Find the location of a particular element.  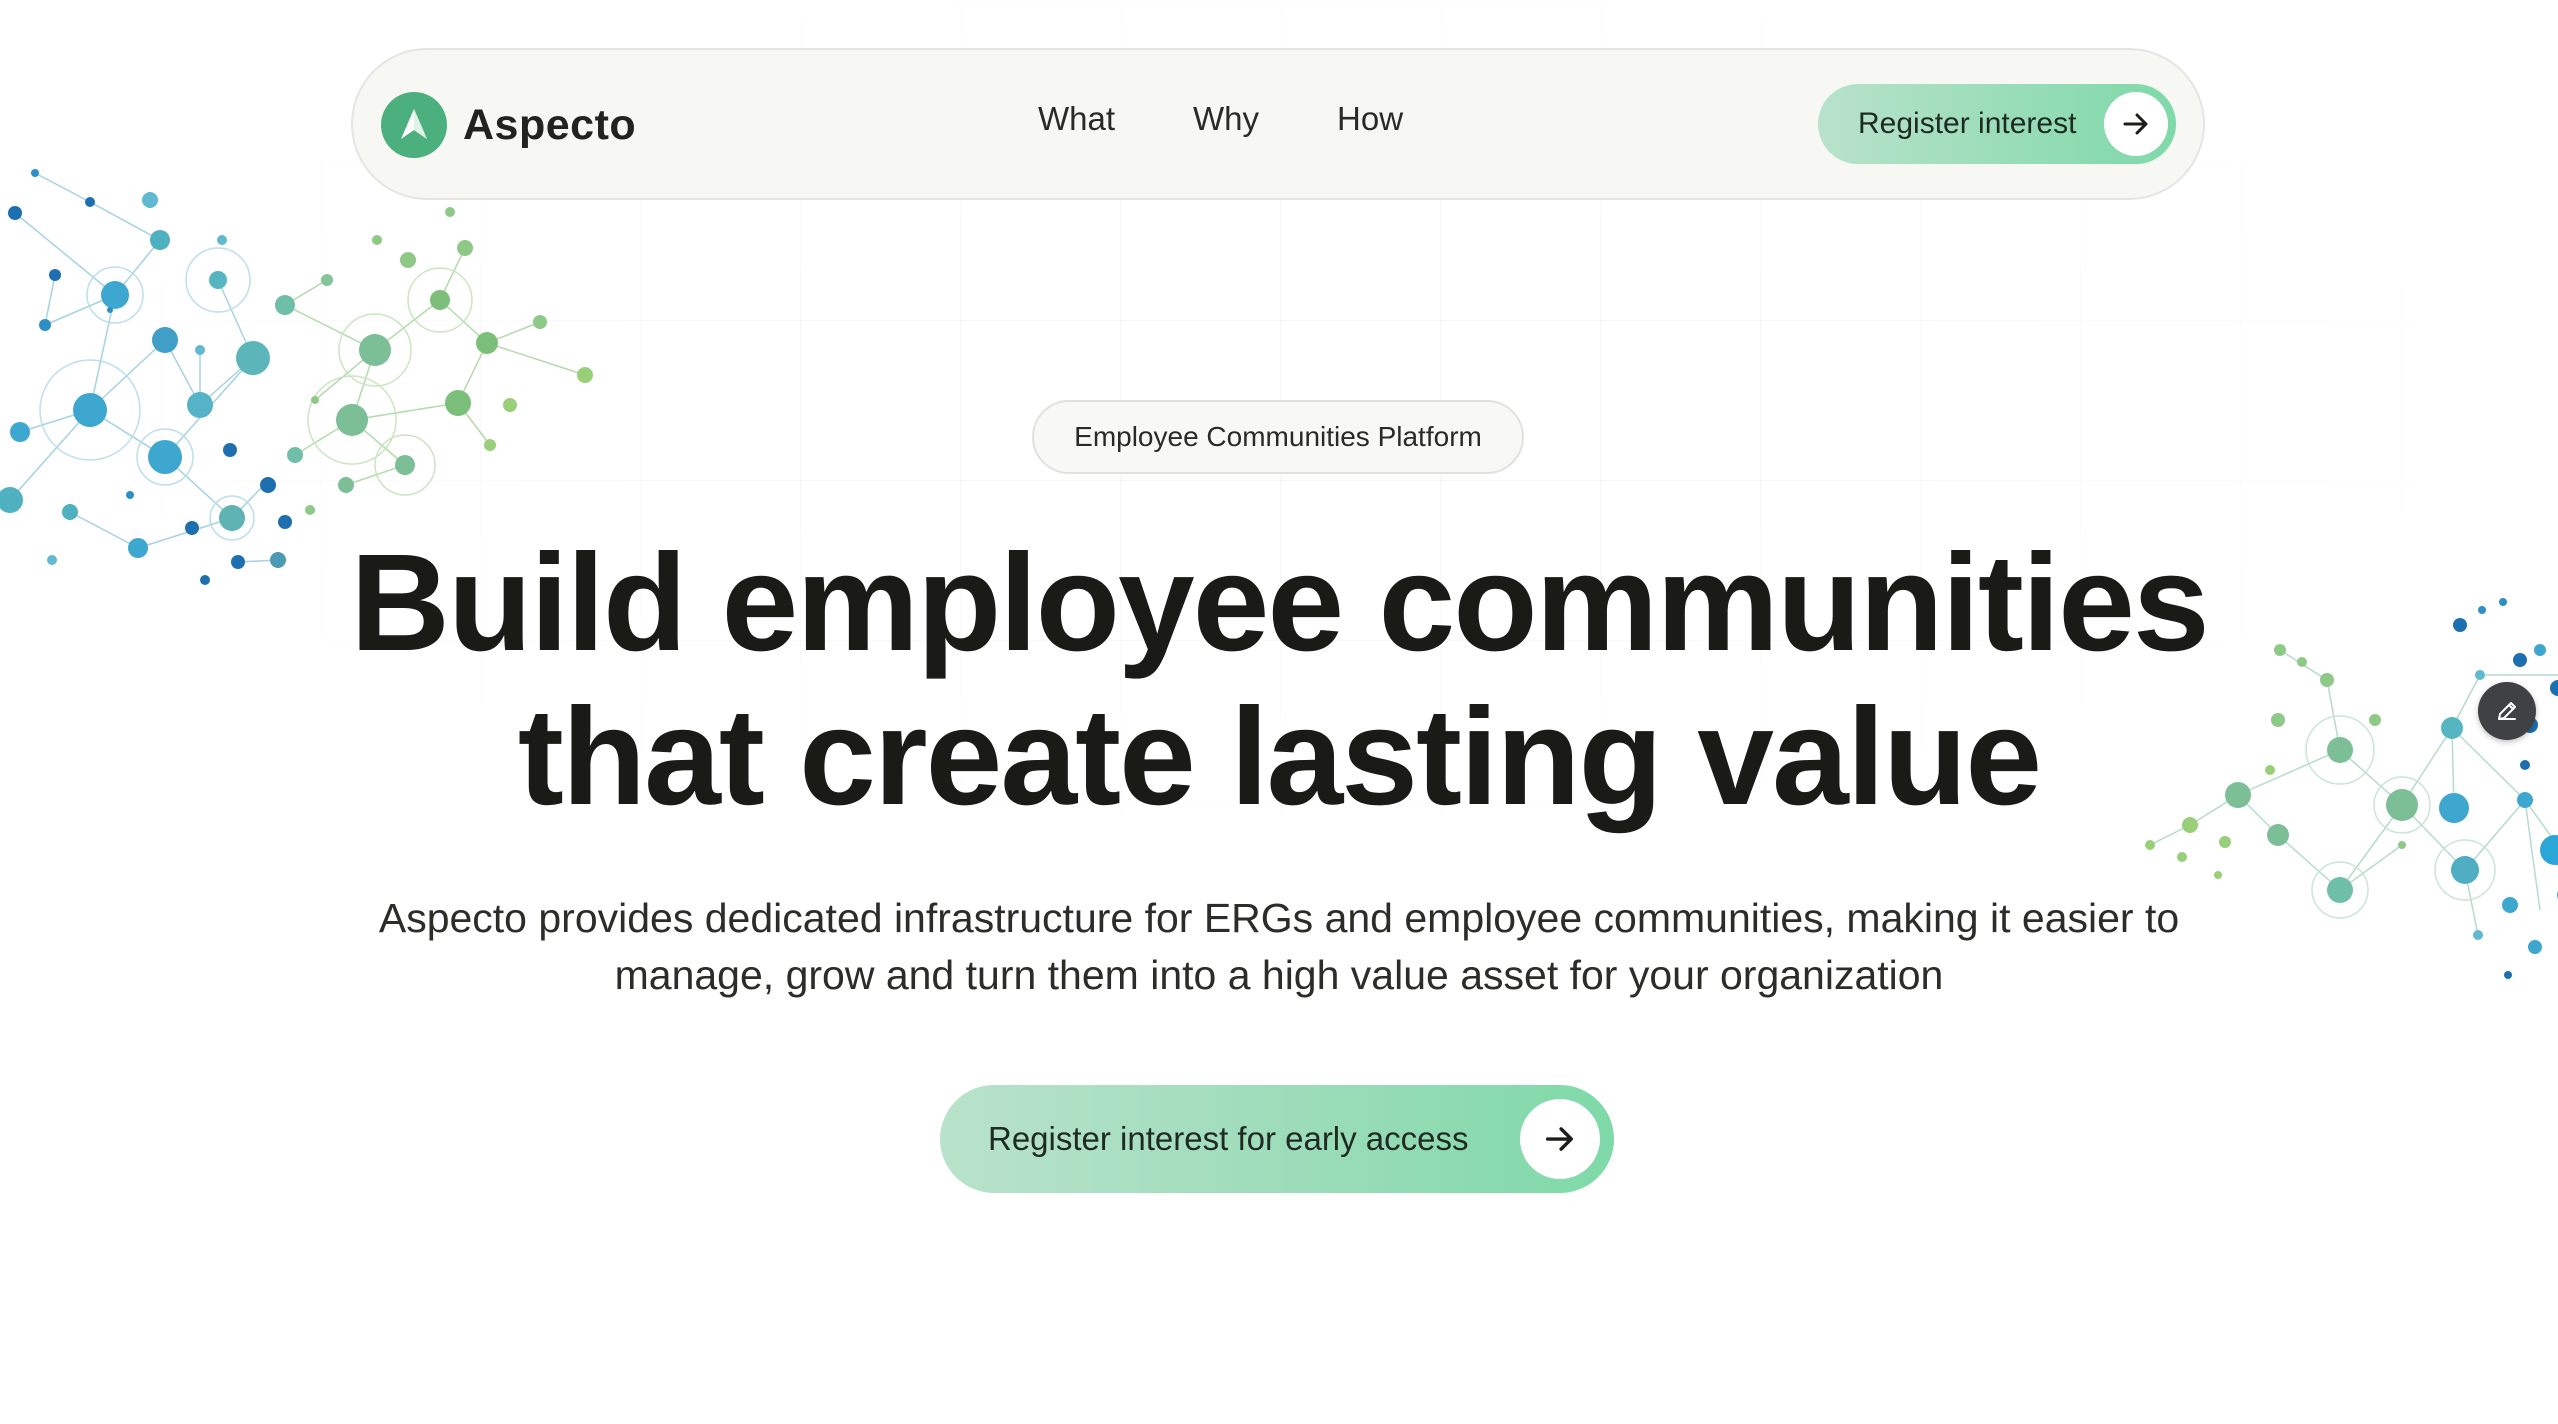

register-early-access-button: Register interest for early access is located at coordinates (1277, 1139).